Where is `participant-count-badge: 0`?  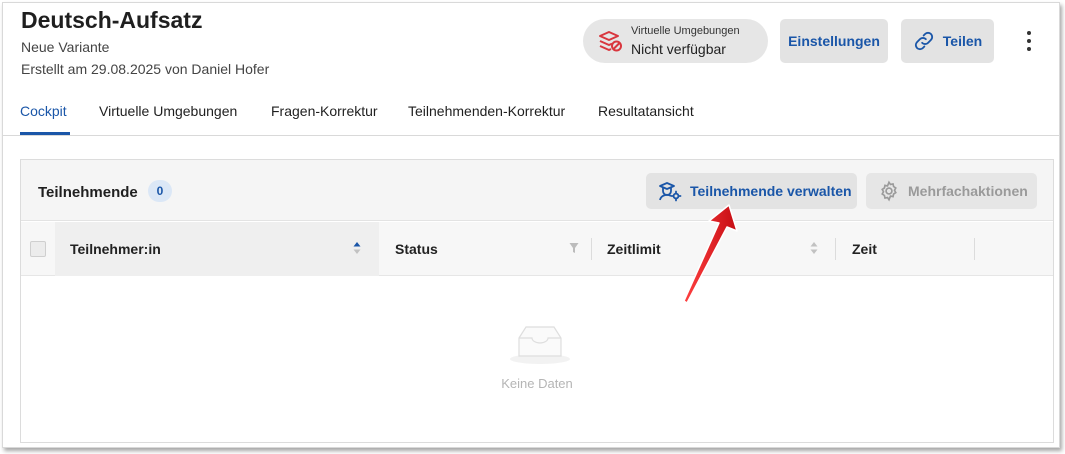
participant-count-badge: 0 is located at coordinates (160, 191).